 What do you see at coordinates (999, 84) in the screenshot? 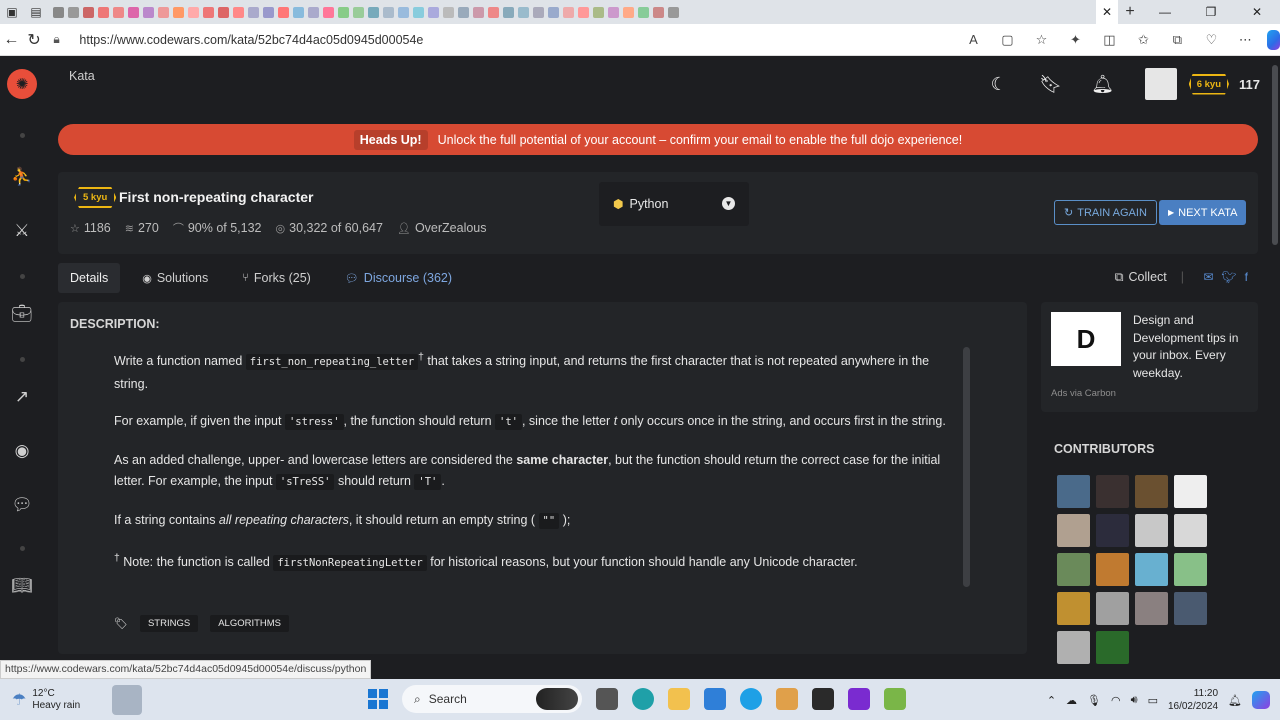
I see `dark-mode-moon-icon: ☾` at bounding box center [999, 84].